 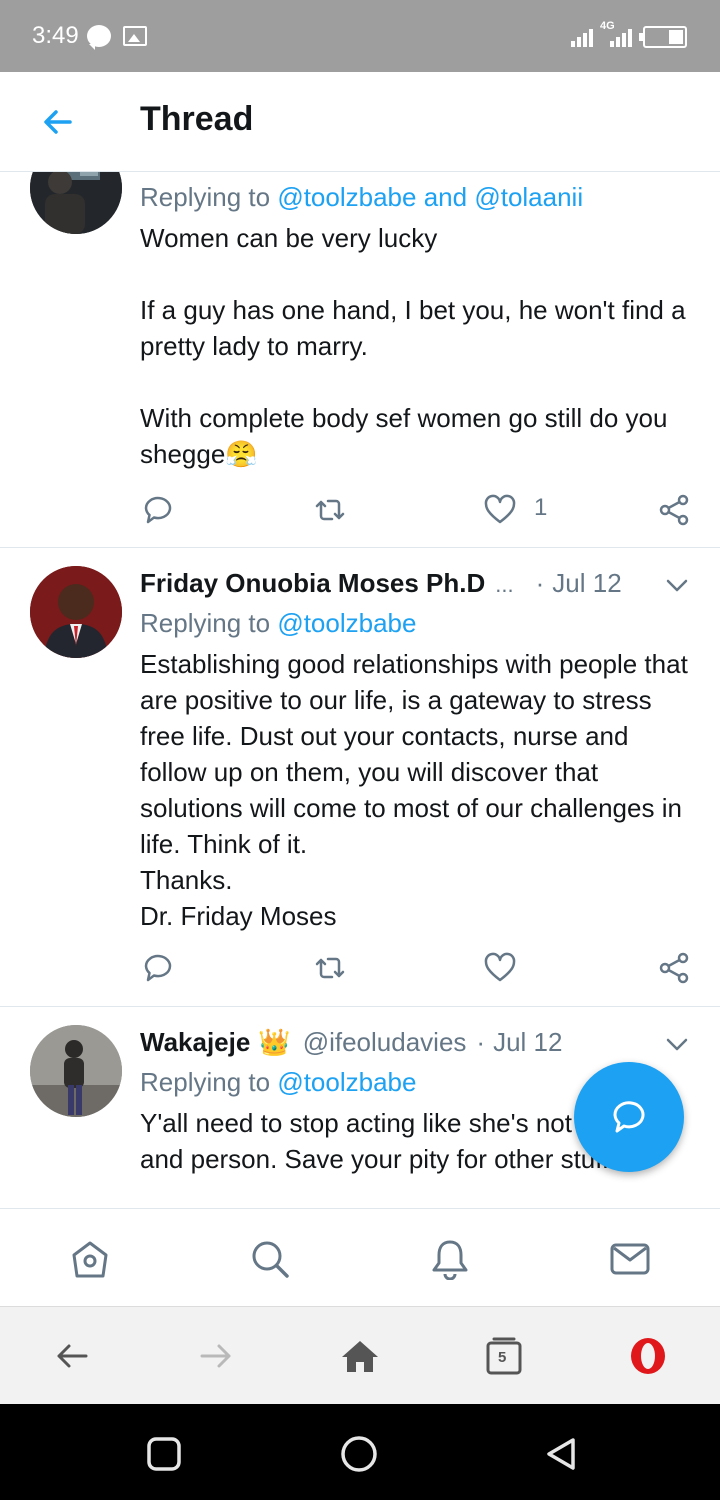 What do you see at coordinates (502, 1357) in the screenshot?
I see `tab-count: 5` at bounding box center [502, 1357].